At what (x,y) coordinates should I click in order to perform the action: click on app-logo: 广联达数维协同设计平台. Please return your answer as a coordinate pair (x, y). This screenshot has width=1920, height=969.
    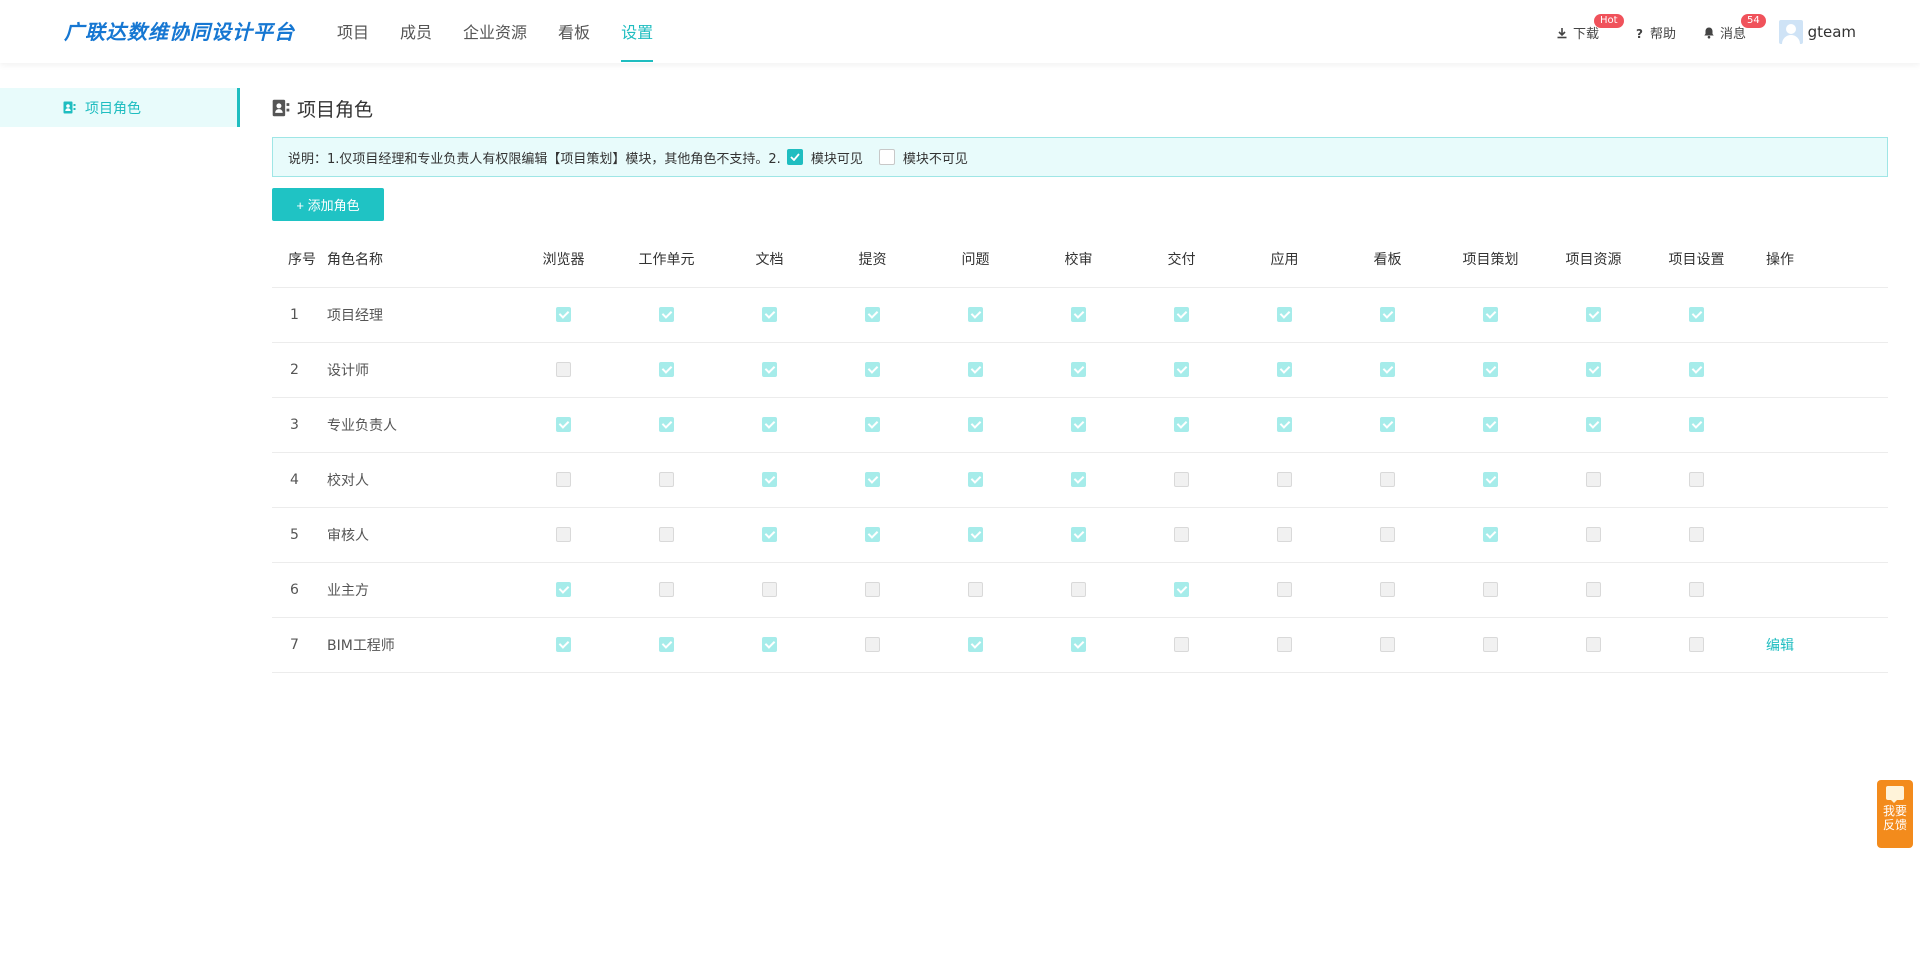
    Looking at the image, I should click on (179, 30).